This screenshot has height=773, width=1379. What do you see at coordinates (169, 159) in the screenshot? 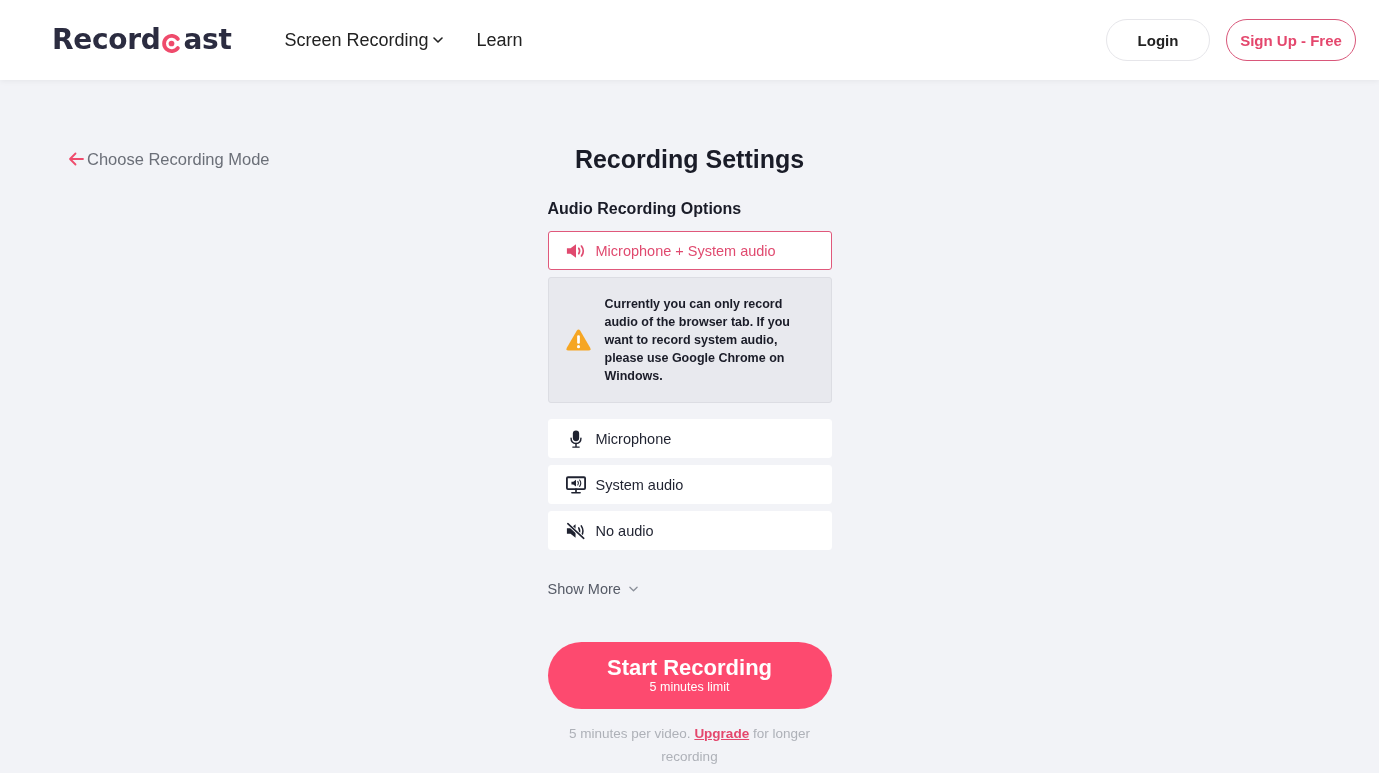
I see `back-link: Choose Recording Mode` at bounding box center [169, 159].